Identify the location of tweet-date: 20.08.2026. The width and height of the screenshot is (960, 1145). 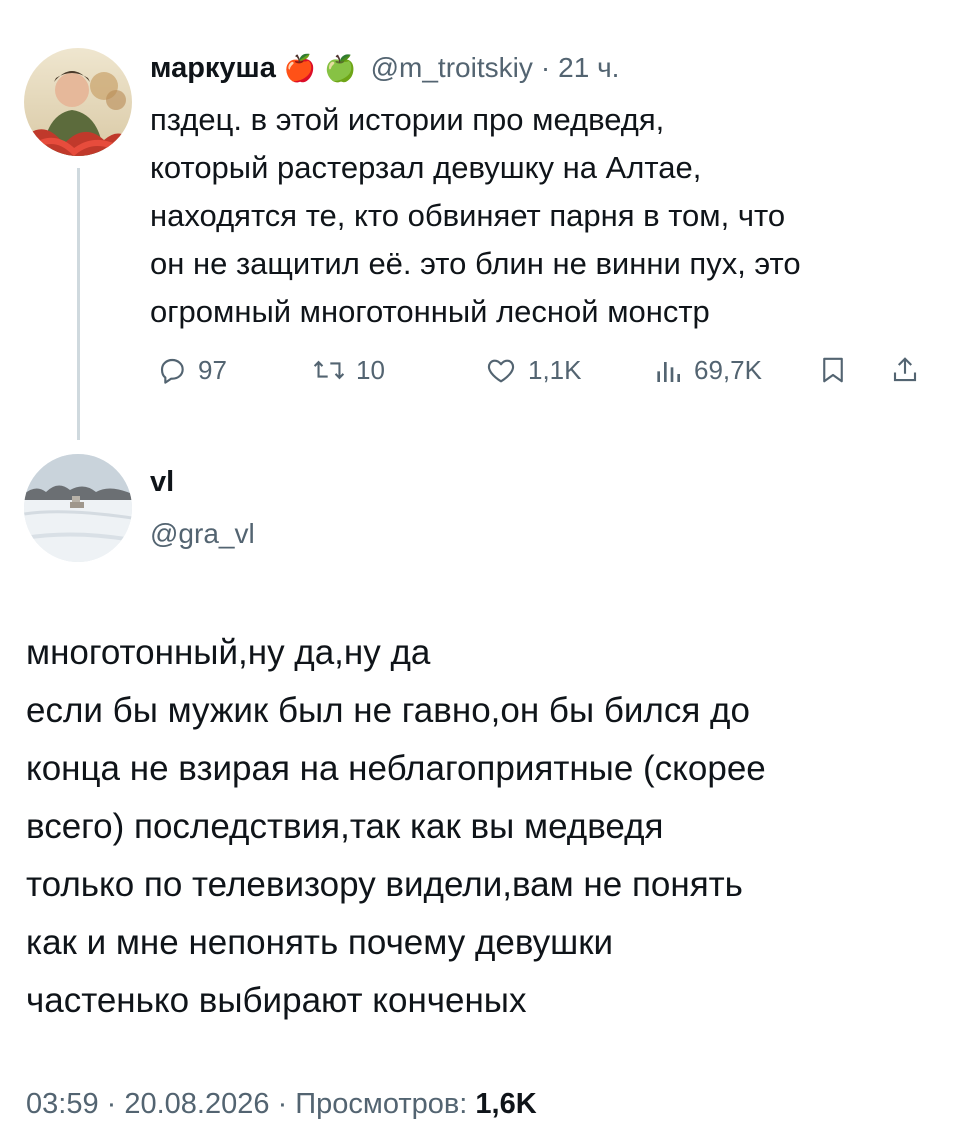
(196, 1104).